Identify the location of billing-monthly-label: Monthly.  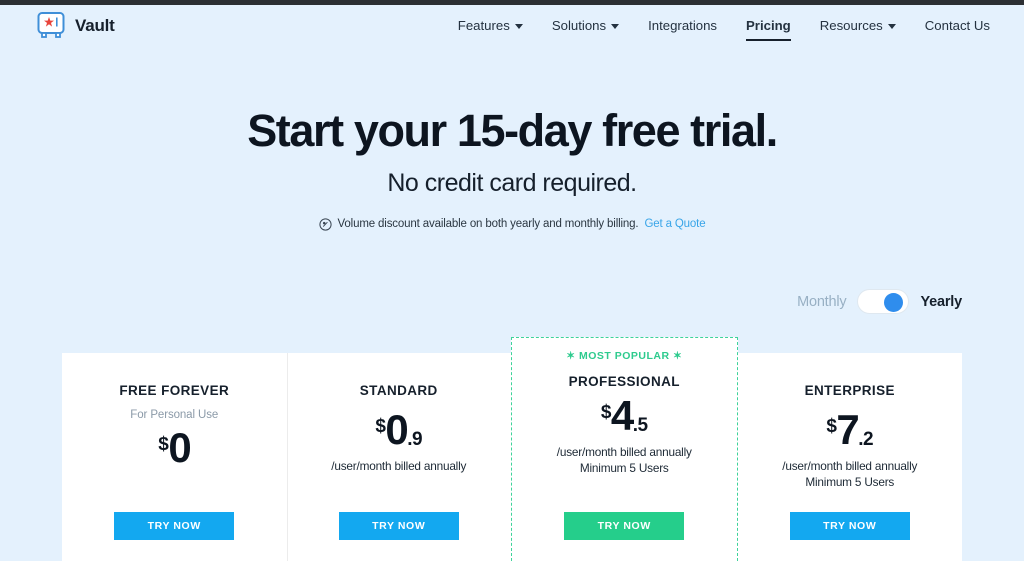
(822, 302).